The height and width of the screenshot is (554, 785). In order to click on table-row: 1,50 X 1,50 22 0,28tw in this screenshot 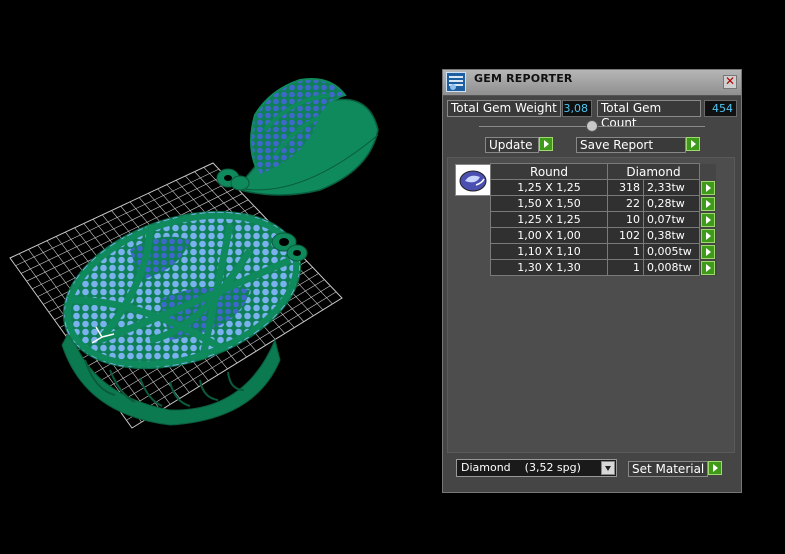, I will do `click(603, 203)`.